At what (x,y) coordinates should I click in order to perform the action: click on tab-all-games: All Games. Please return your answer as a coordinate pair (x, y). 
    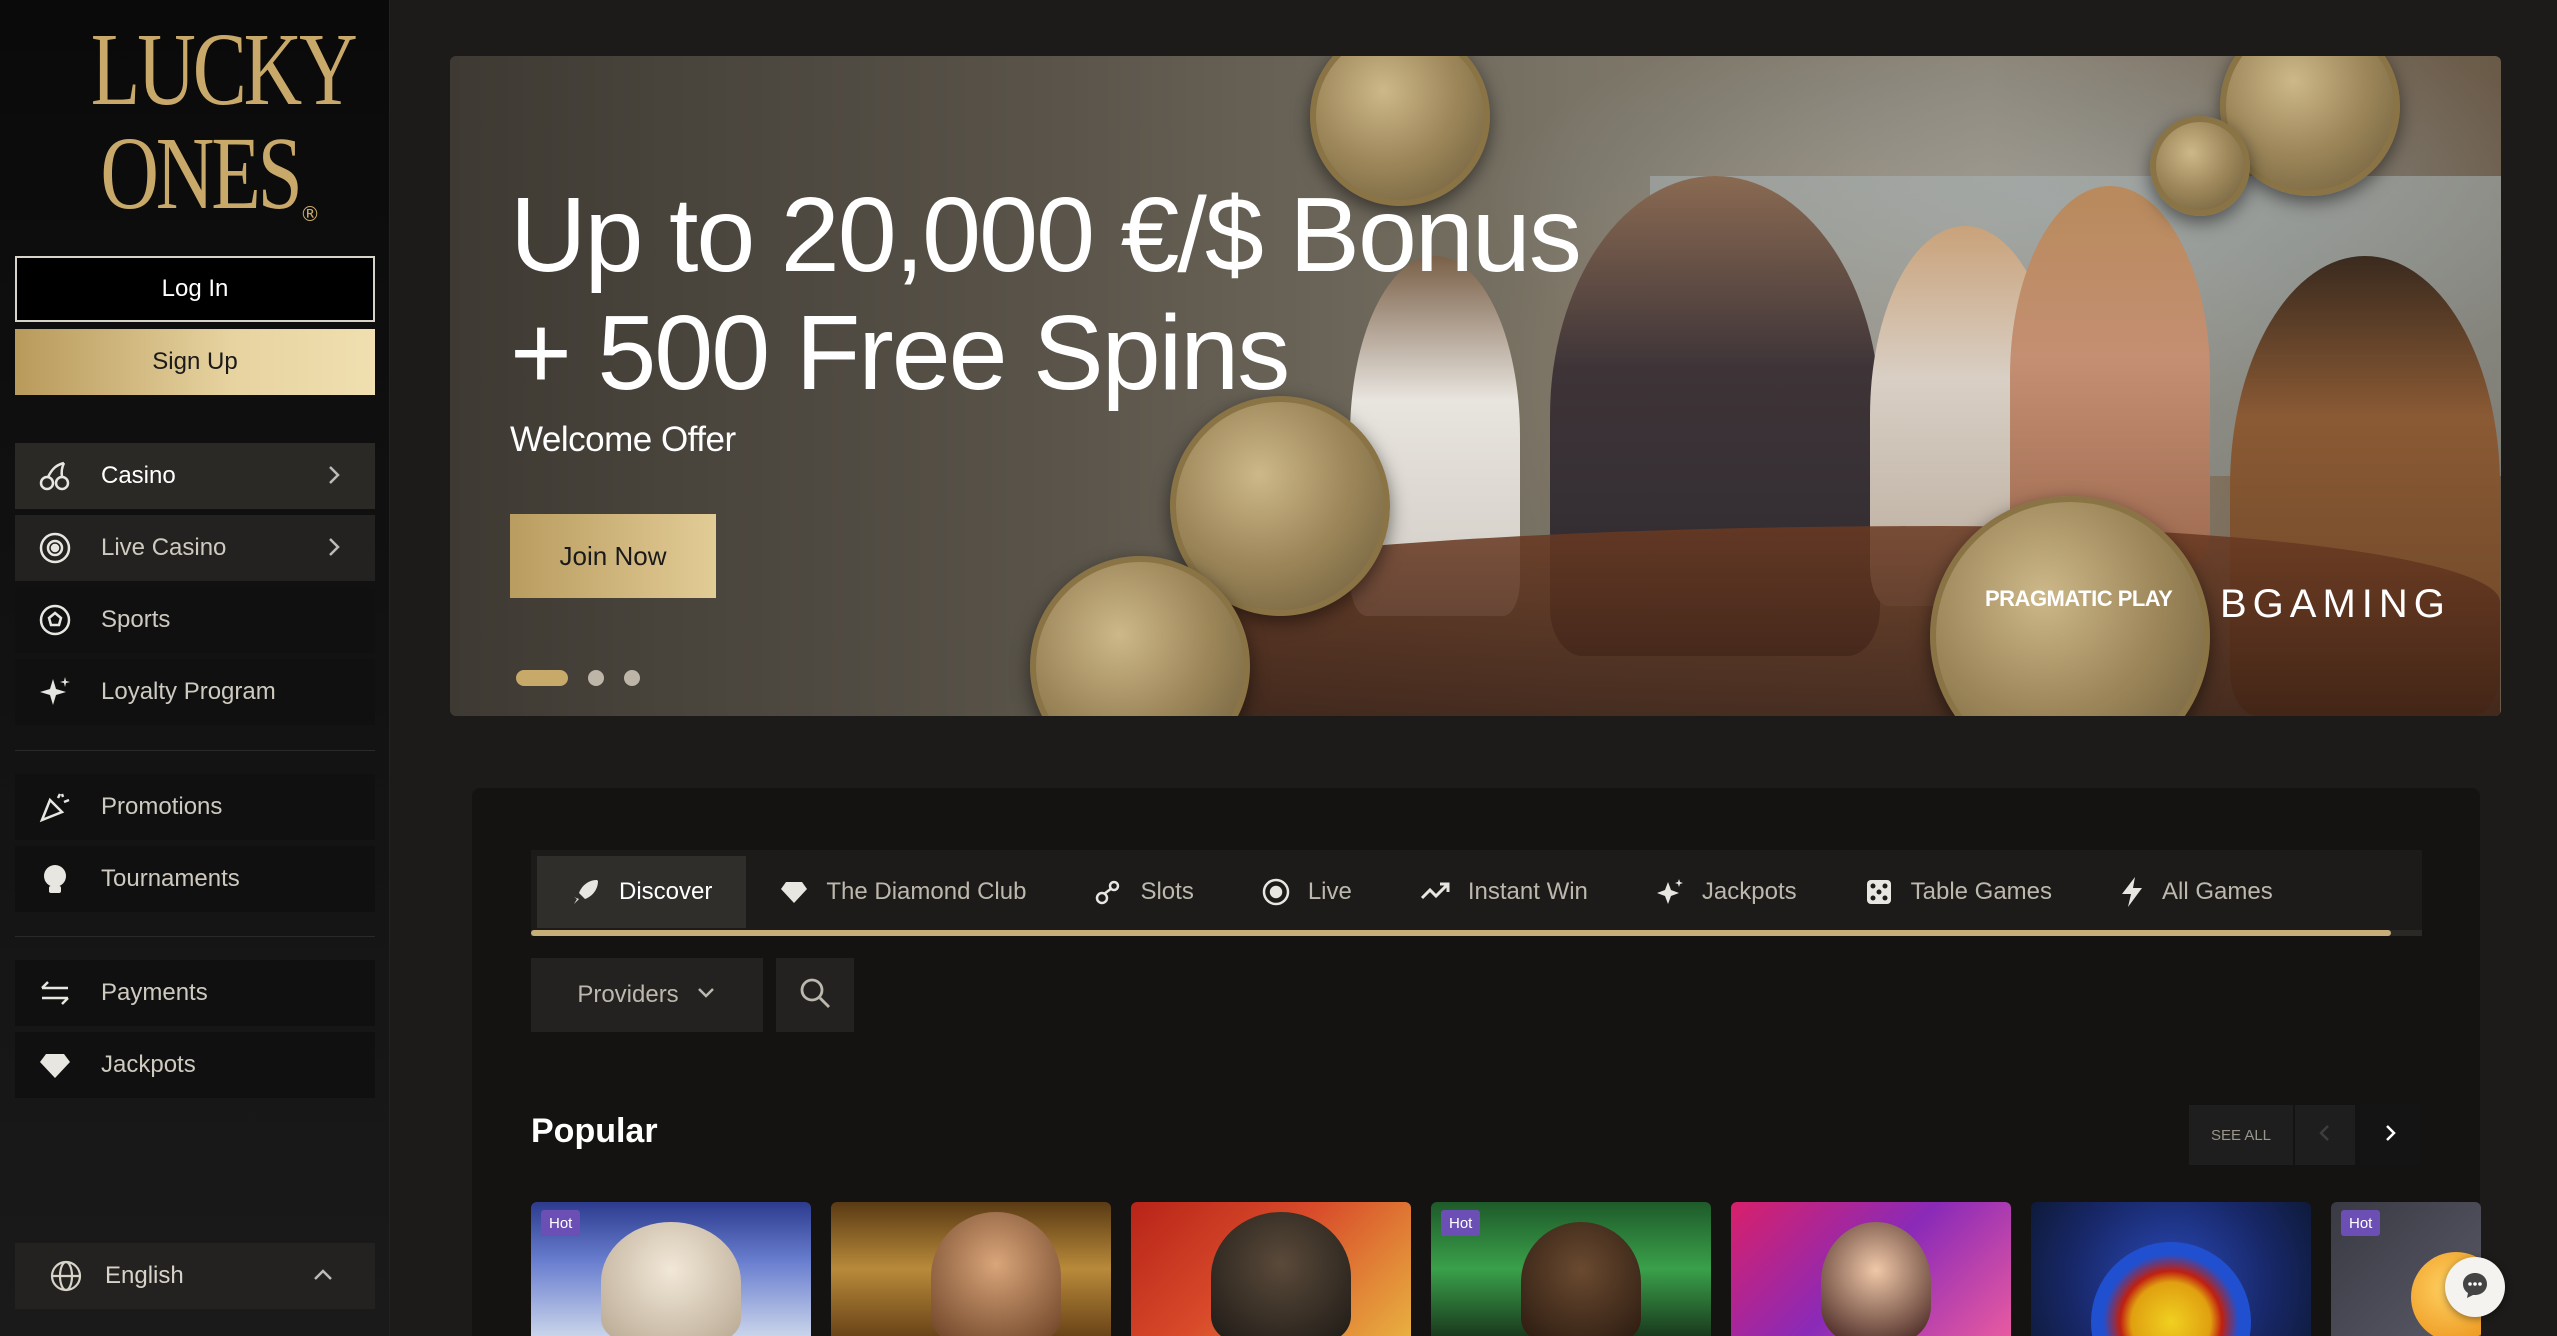
    Looking at the image, I should click on (2196, 892).